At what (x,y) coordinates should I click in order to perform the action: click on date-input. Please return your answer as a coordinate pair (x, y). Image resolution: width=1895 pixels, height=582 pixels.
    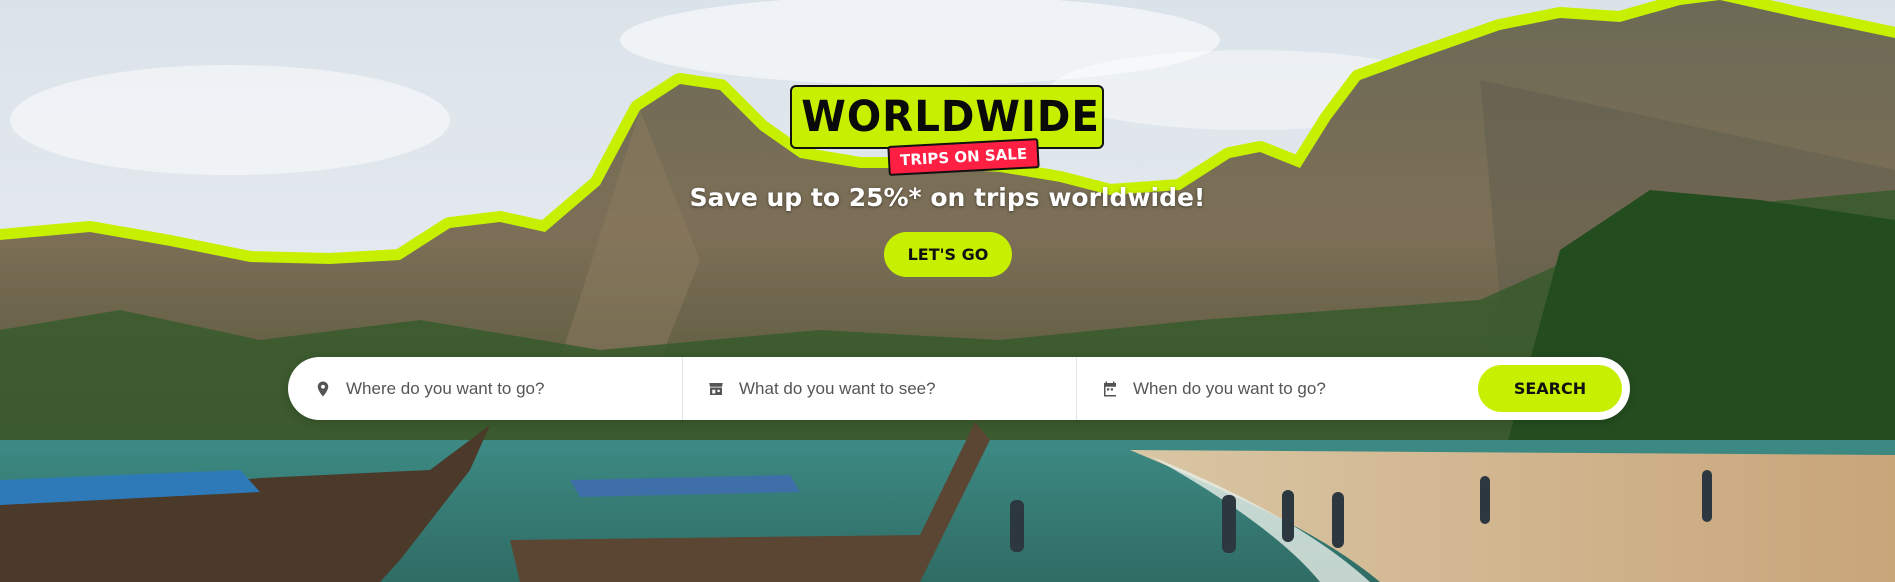
    Looking at the image, I should click on (1283, 388).